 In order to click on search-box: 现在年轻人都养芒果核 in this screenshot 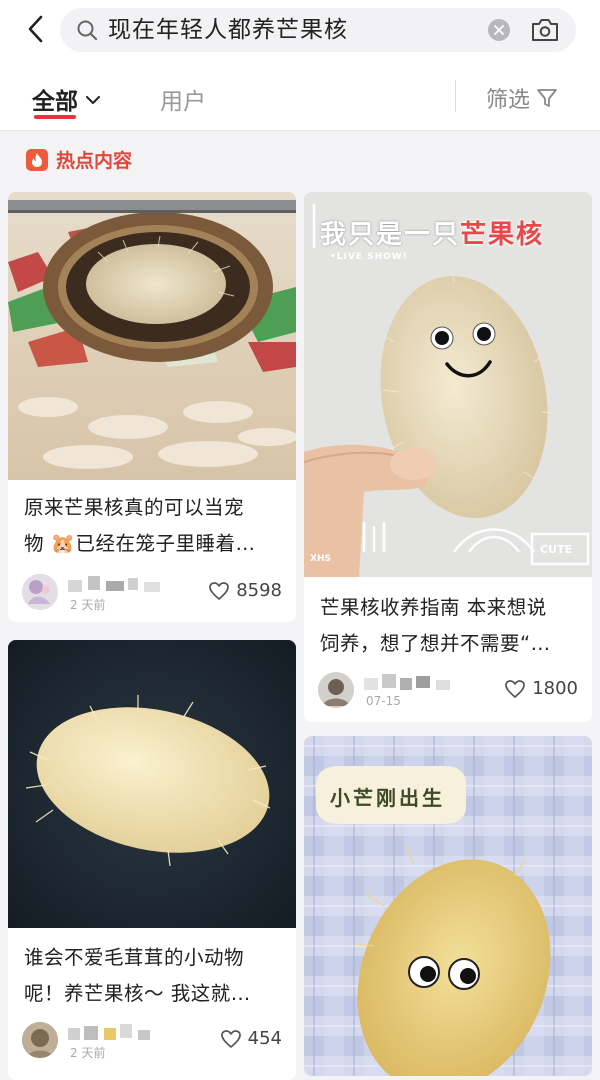, I will do `click(318, 30)`.